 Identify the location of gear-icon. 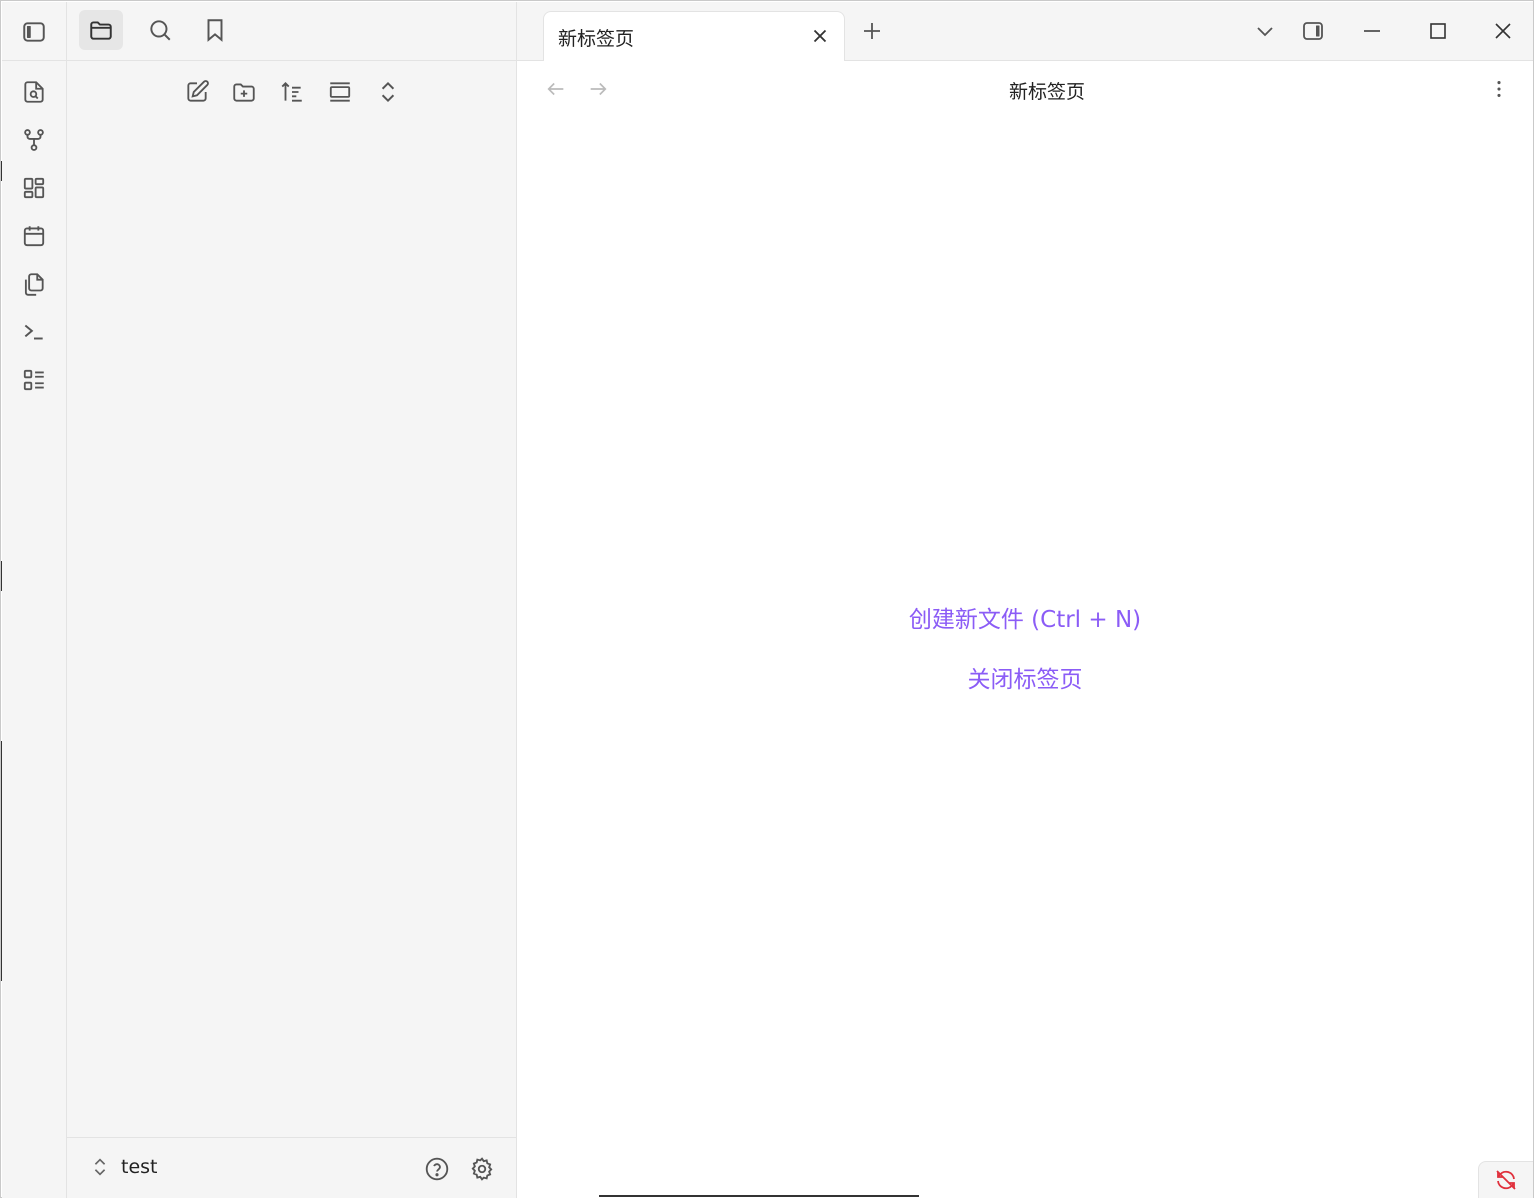
(482, 1169).